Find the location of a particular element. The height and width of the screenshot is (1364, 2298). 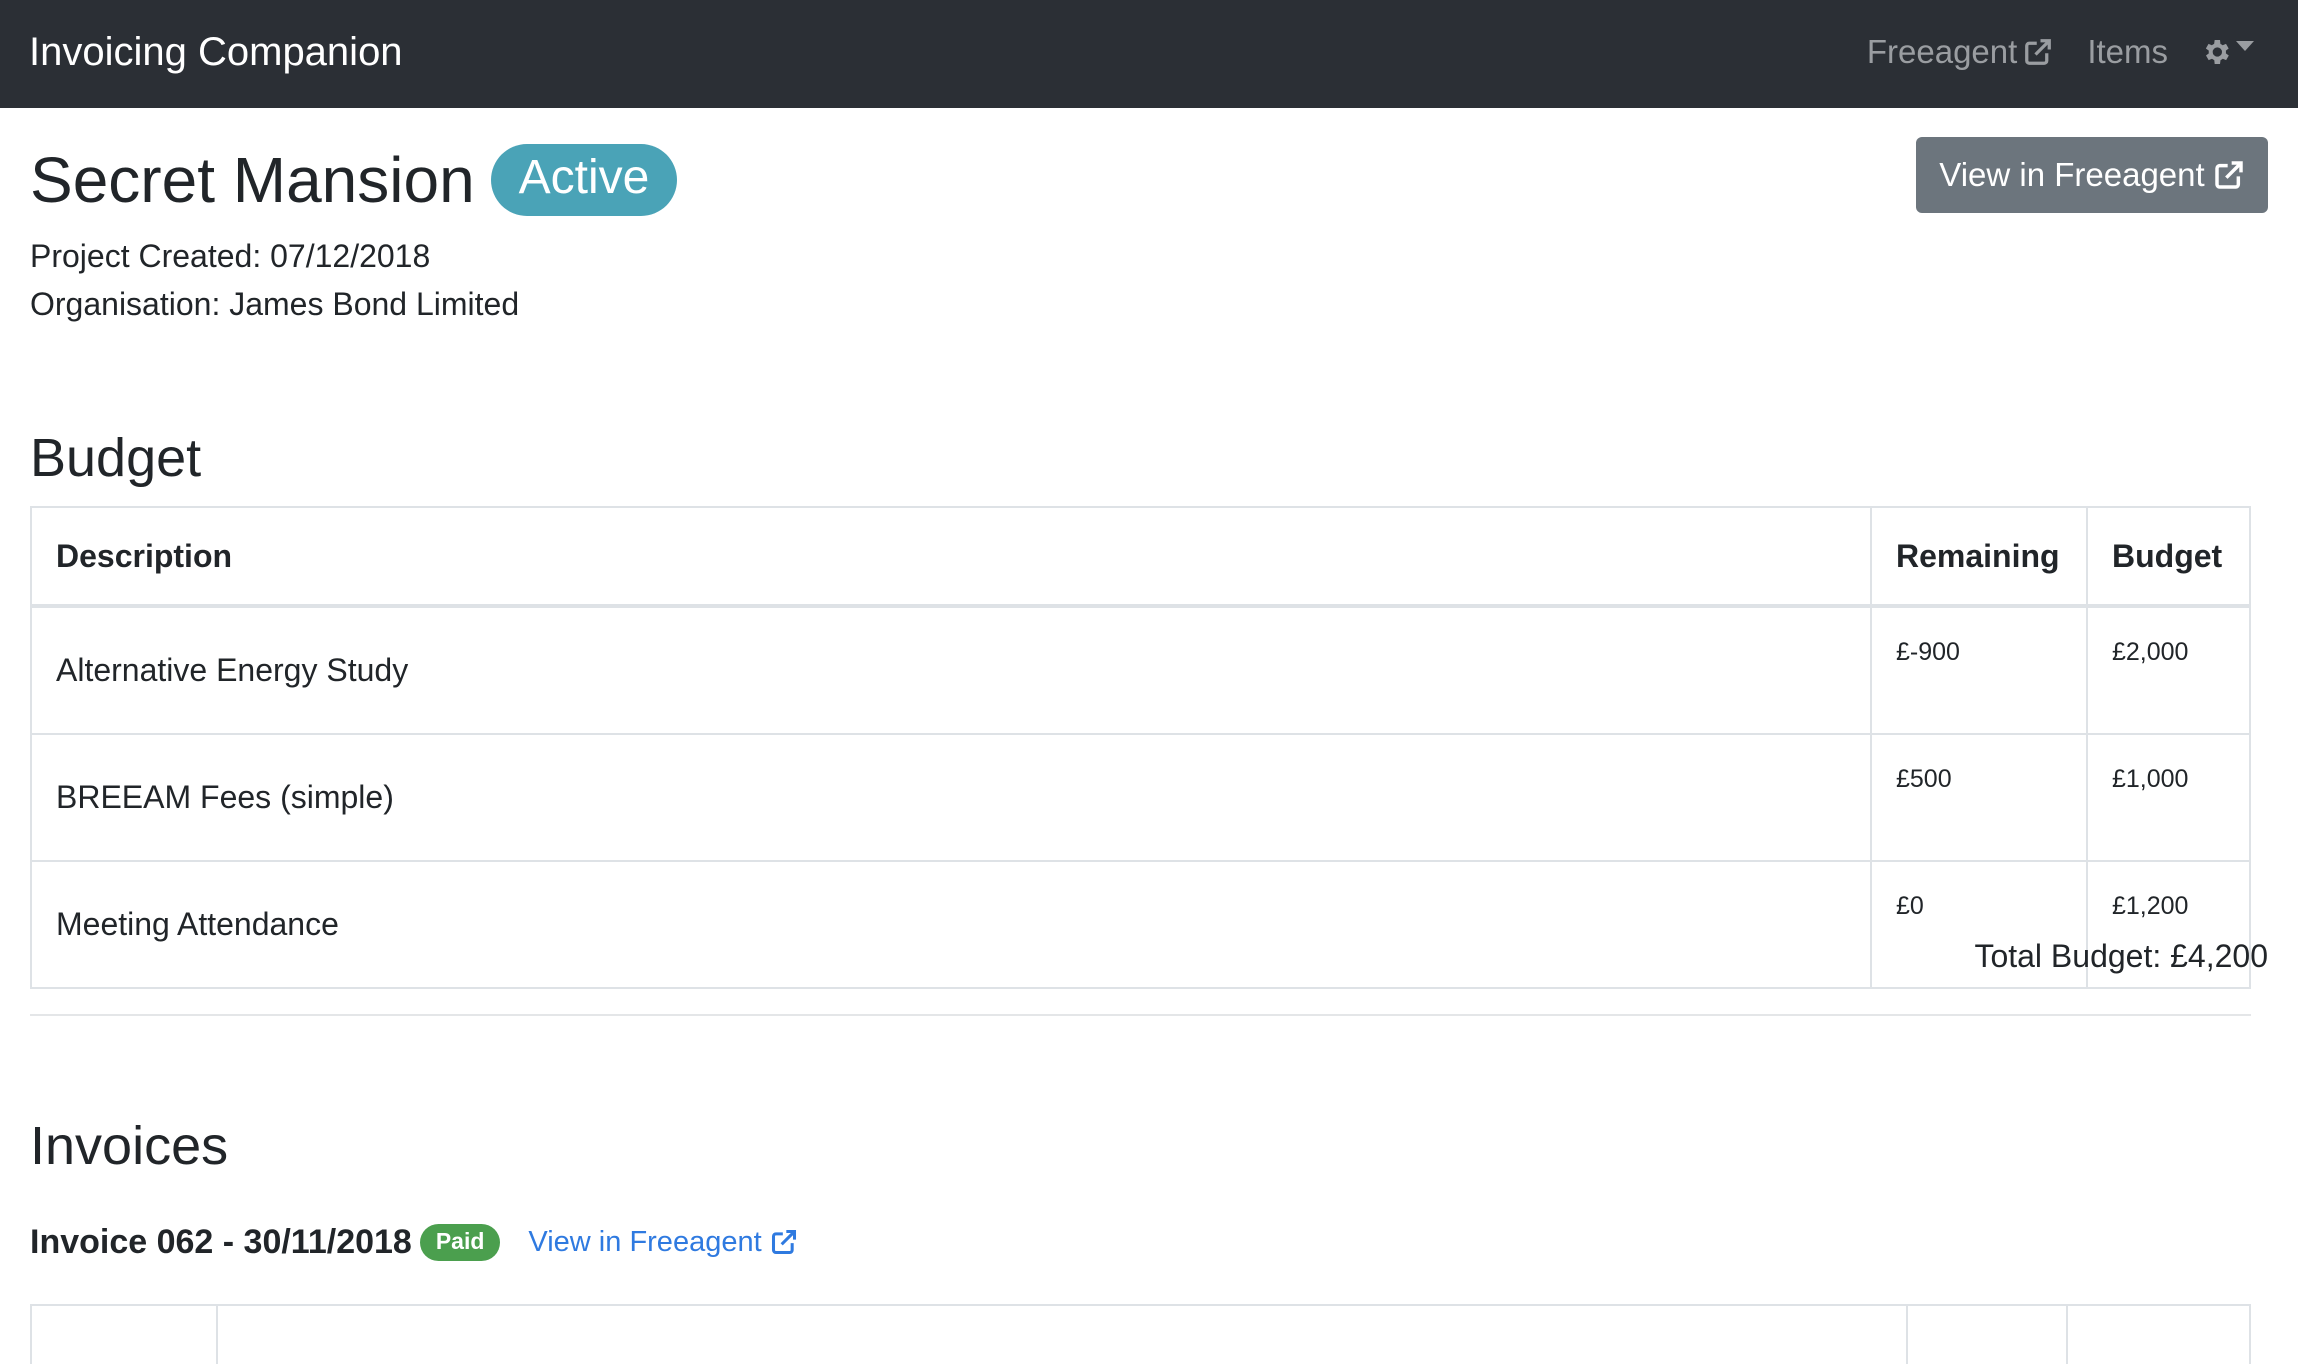

invoice-link-label: View in Freeagent is located at coordinates (645, 1241).